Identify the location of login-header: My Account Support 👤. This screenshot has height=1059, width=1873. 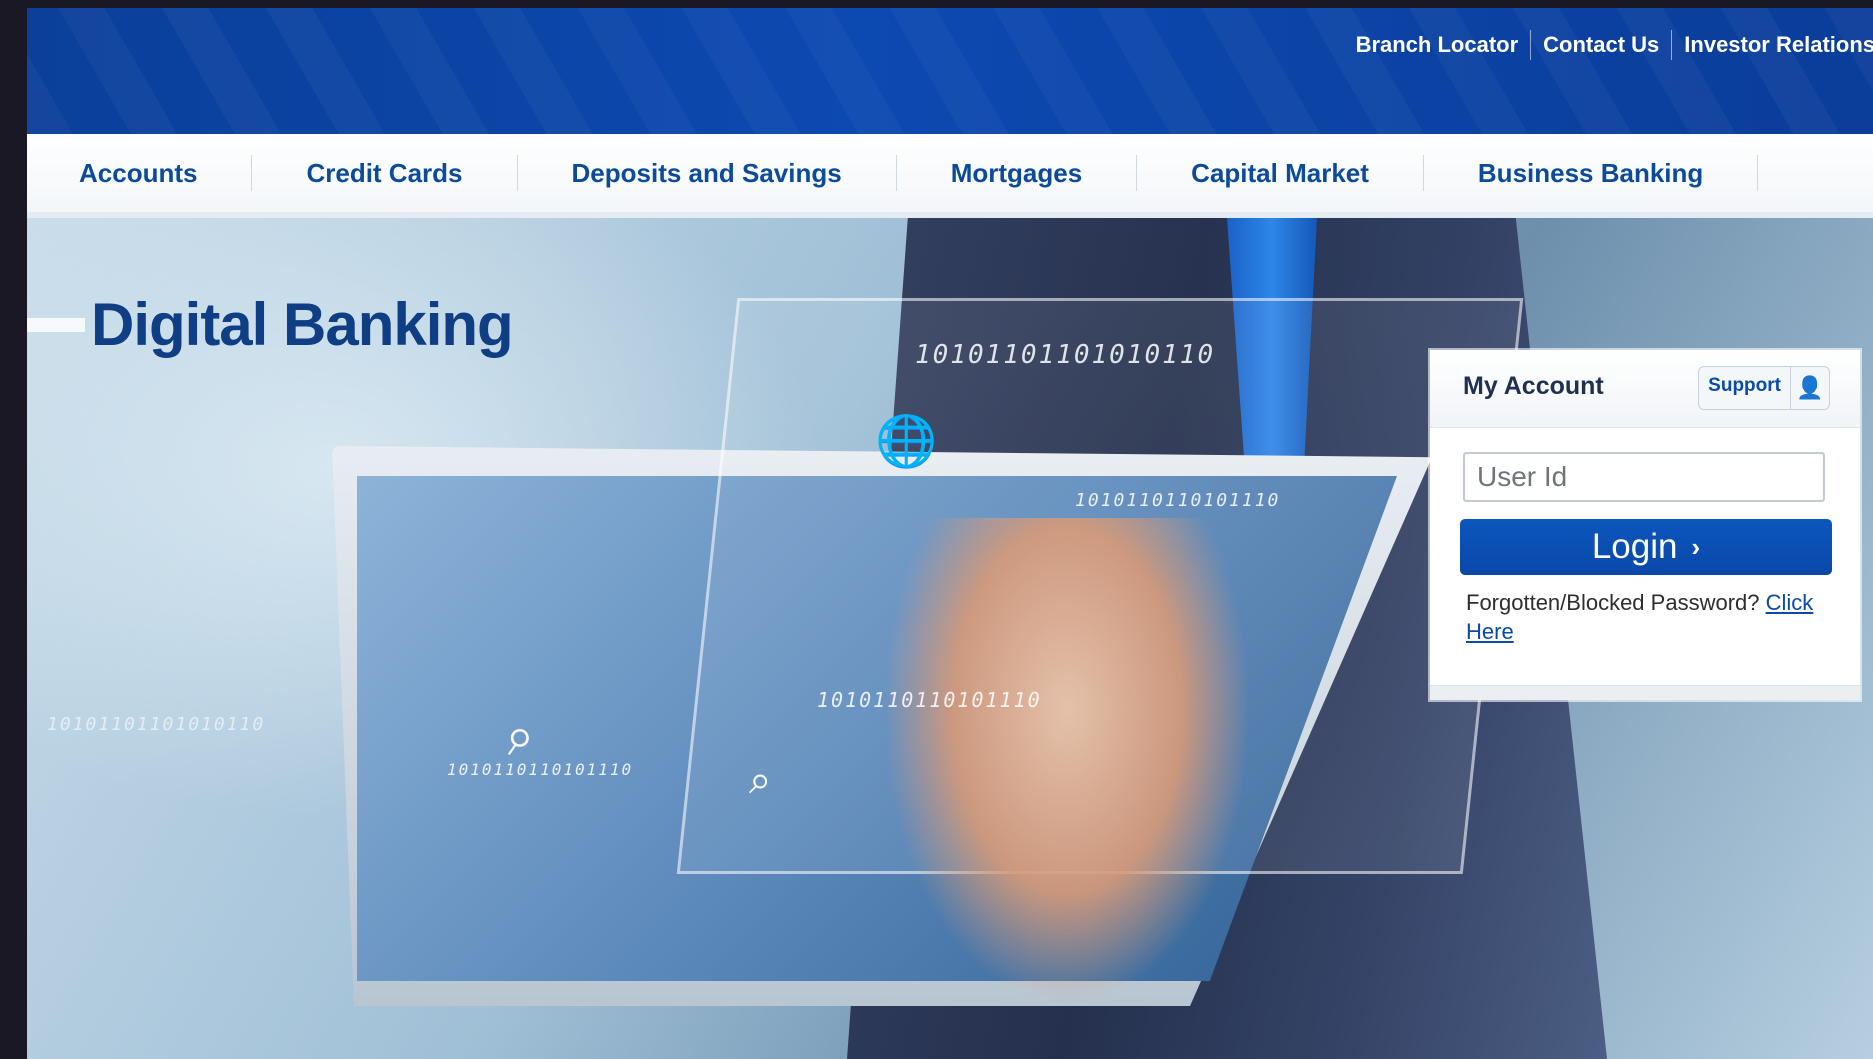
(1645, 389).